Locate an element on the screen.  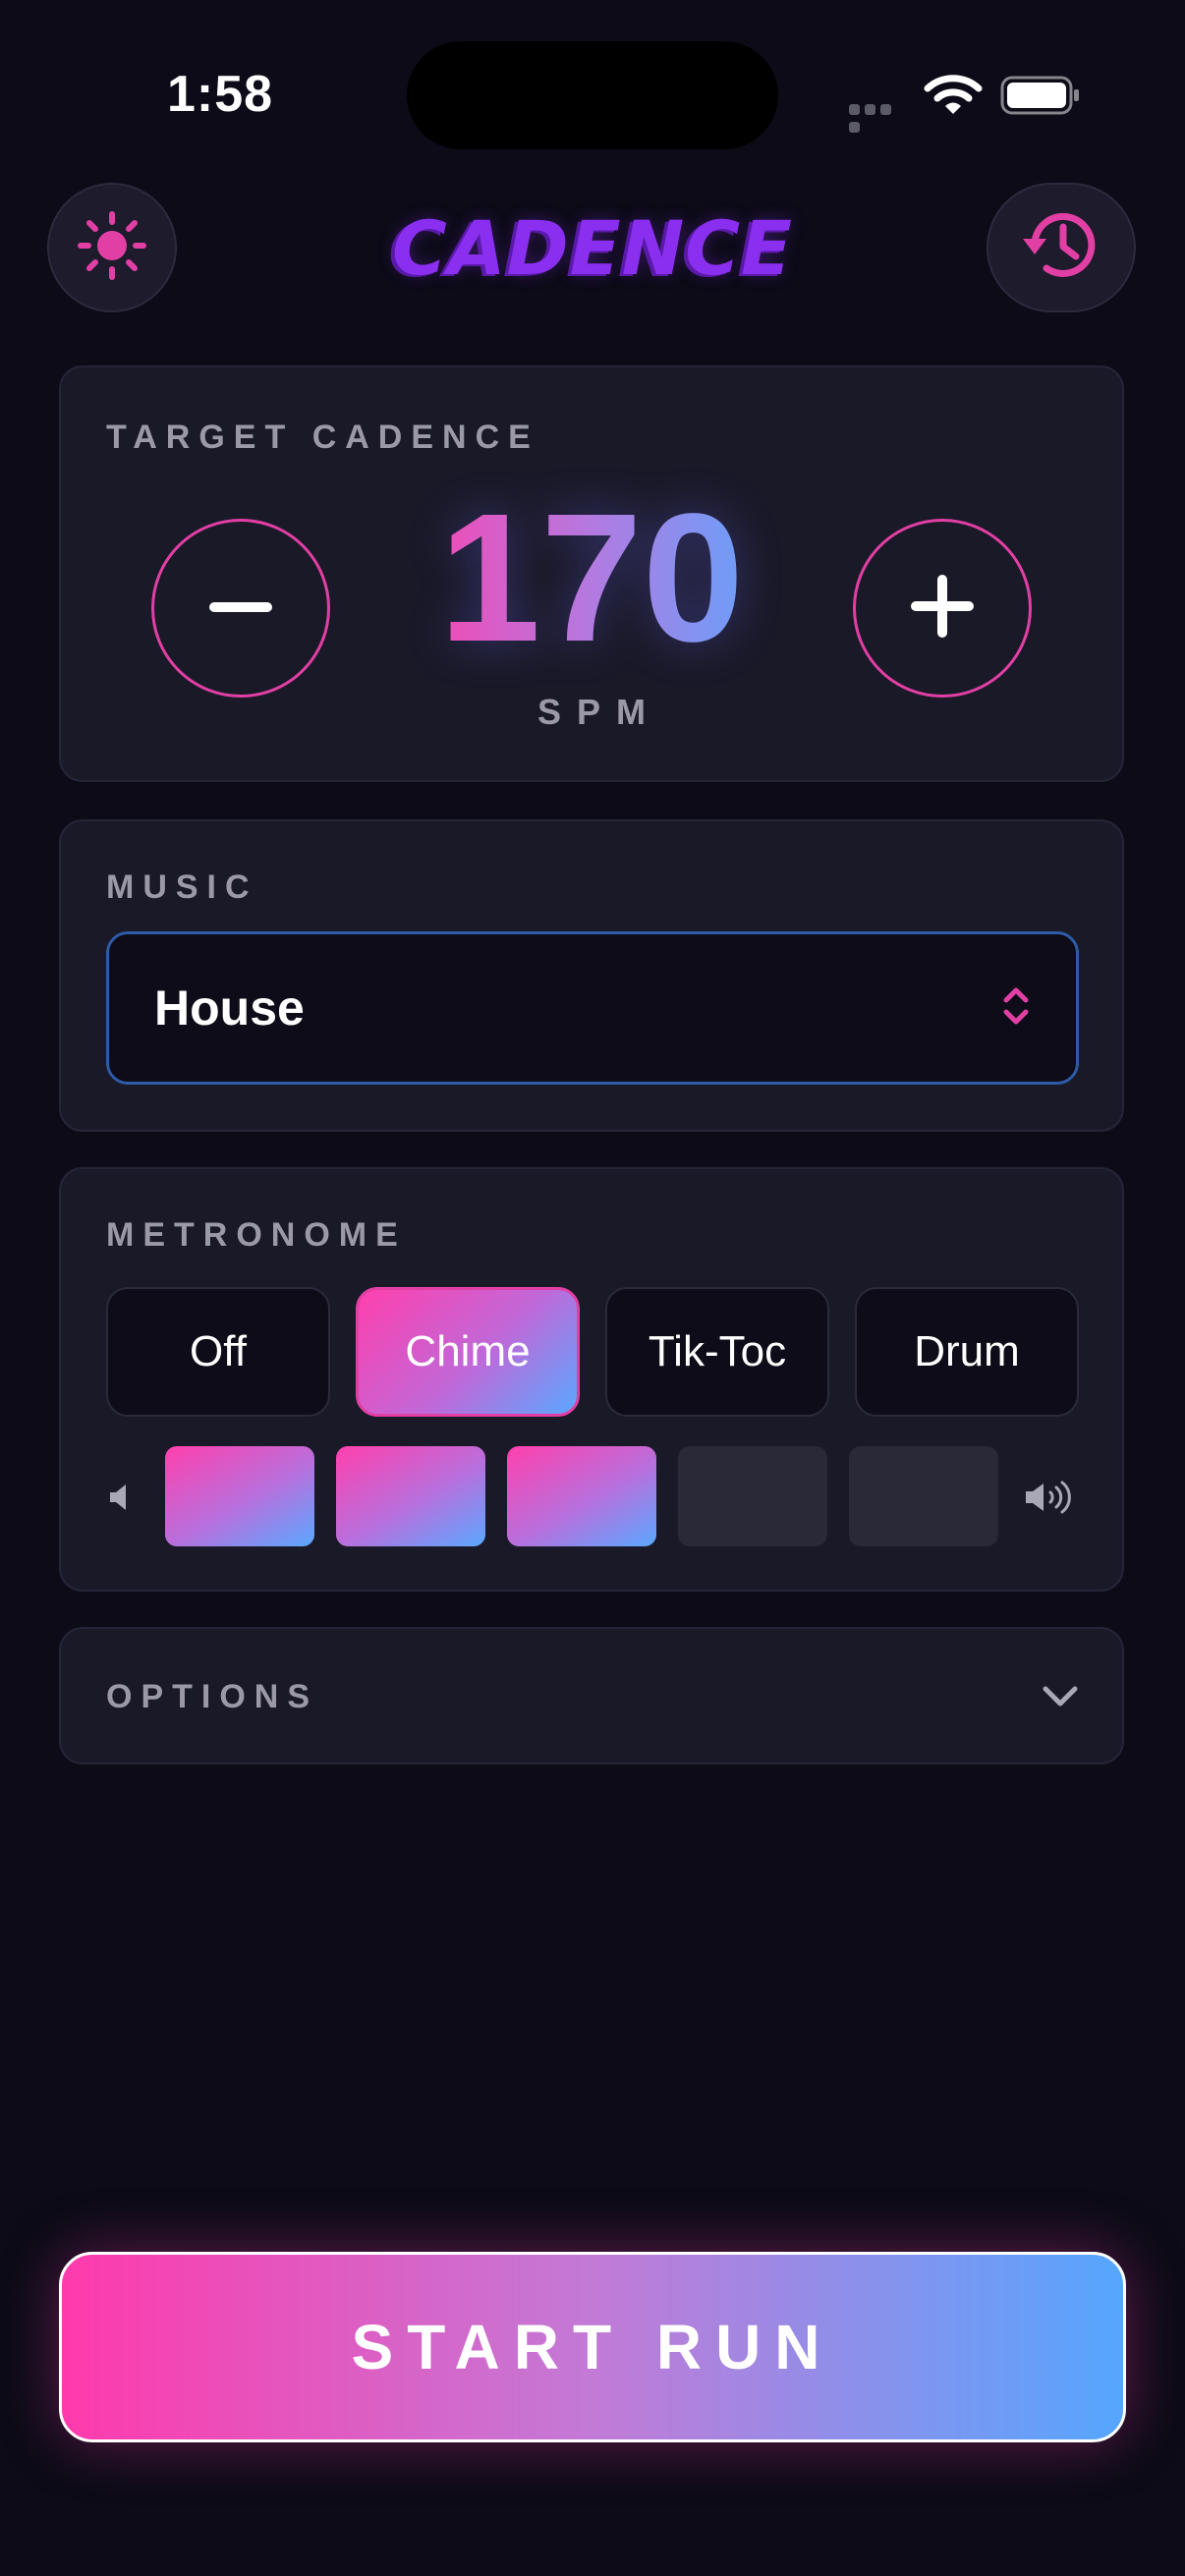
decrease-cadence-button is located at coordinates (241, 608).